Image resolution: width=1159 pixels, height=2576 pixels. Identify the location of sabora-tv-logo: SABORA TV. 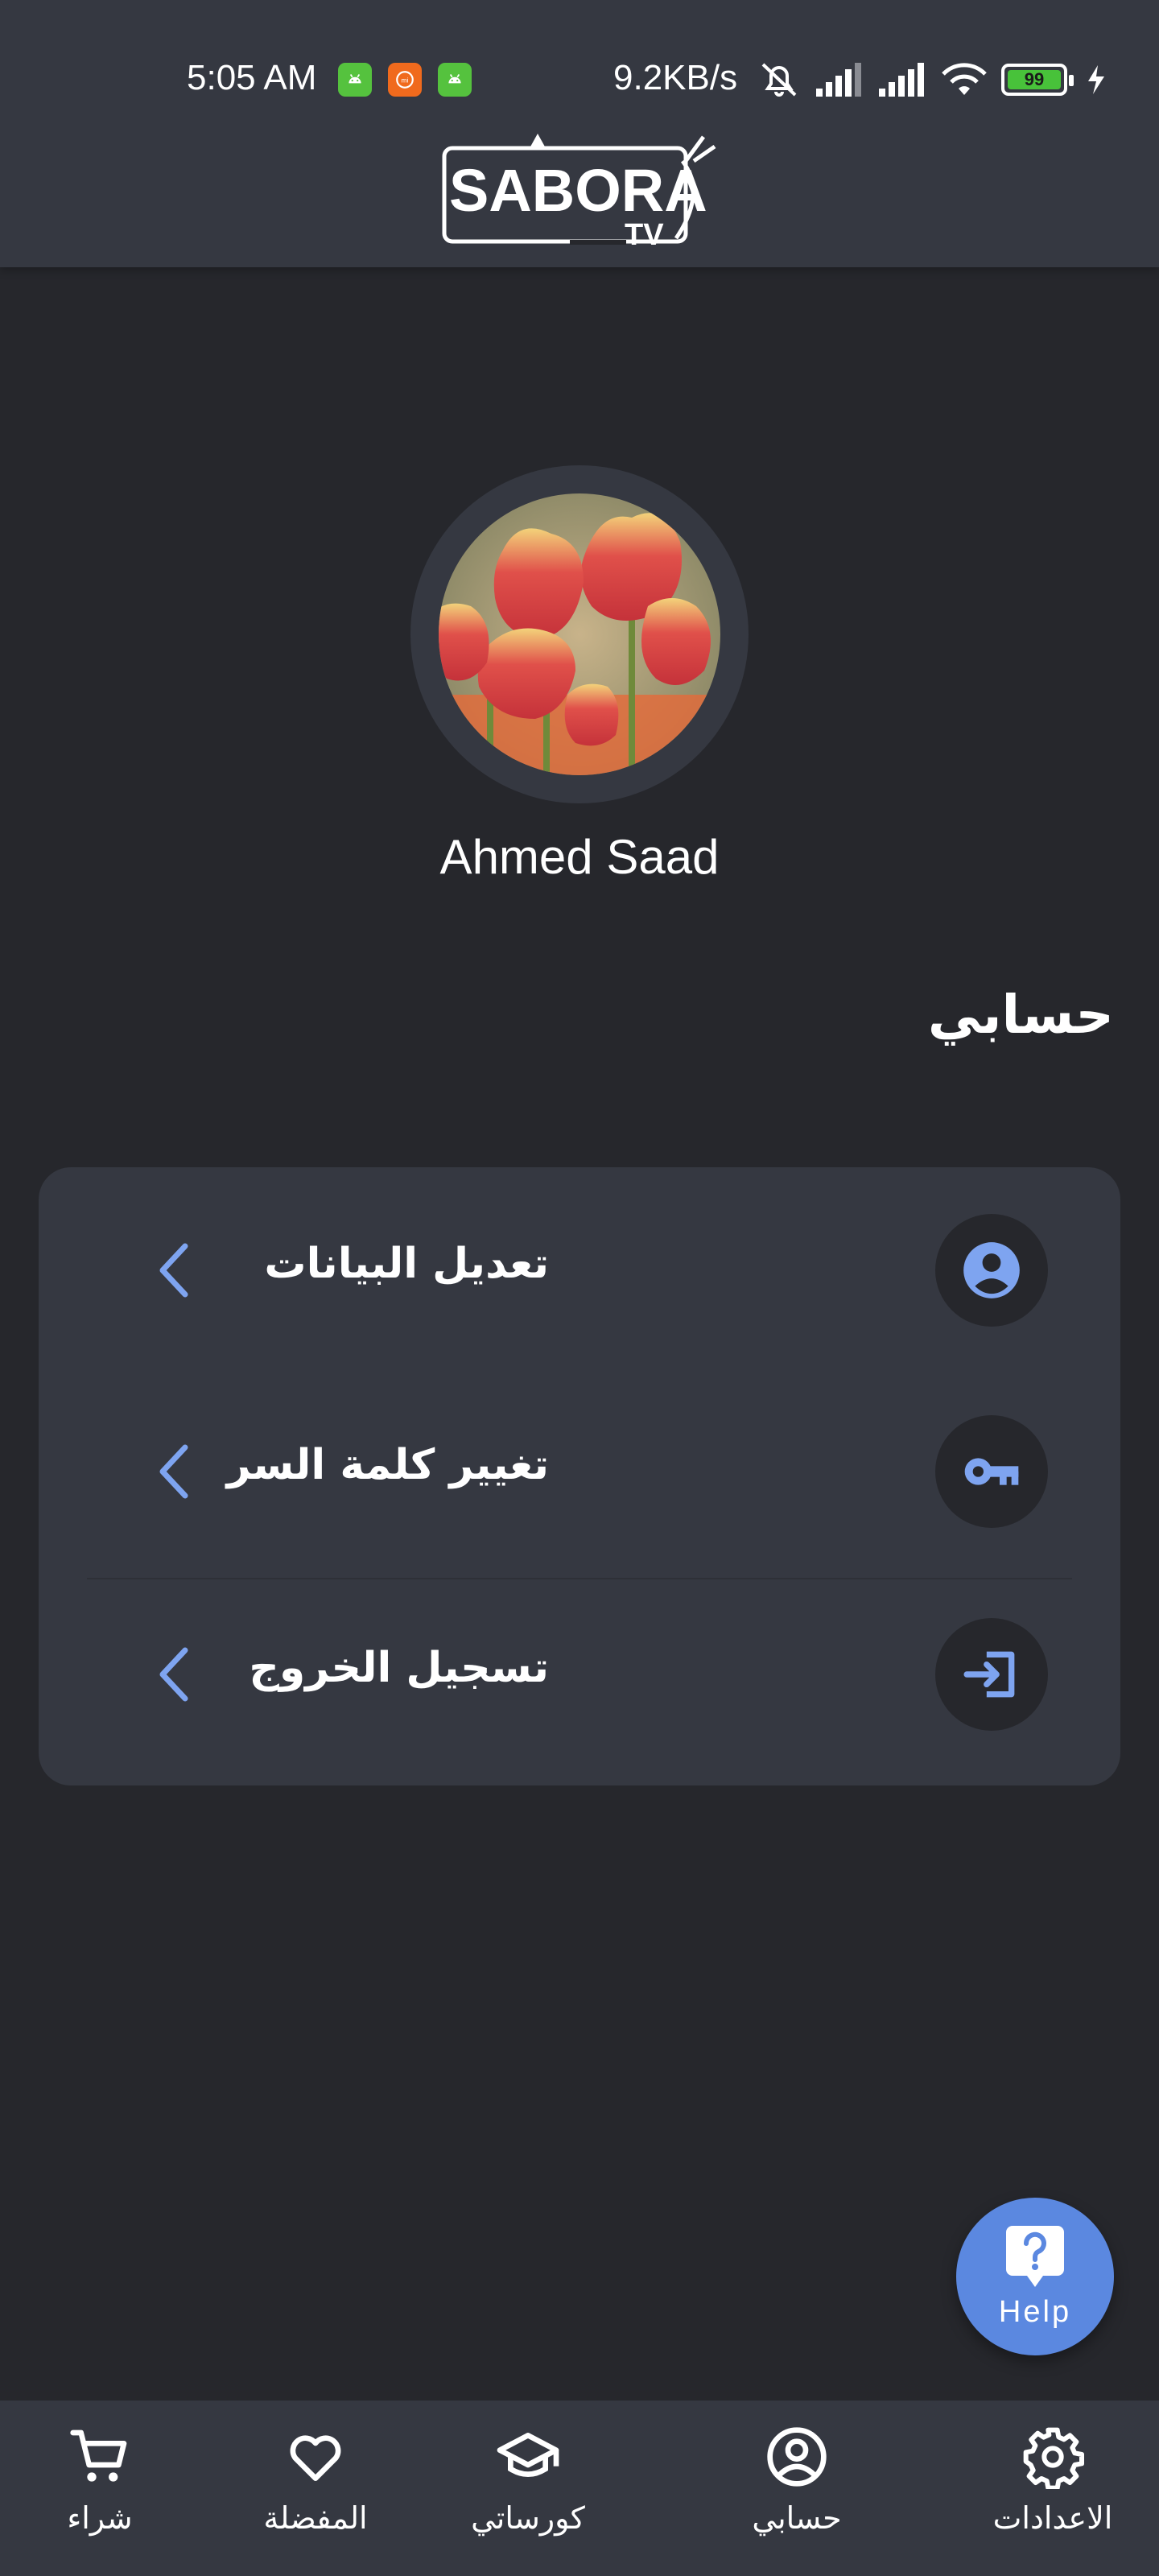
(579, 192).